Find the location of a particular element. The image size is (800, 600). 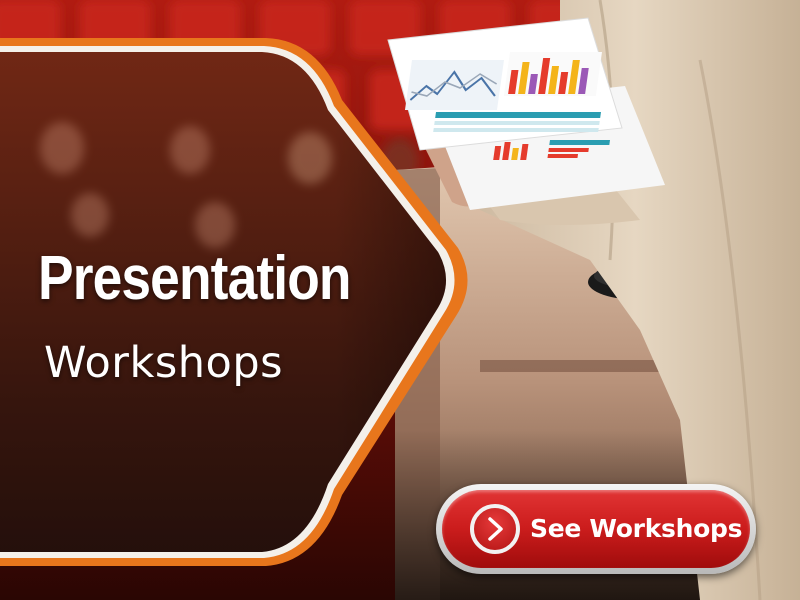

cta-button-frame: See Workshops is located at coordinates (596, 529).